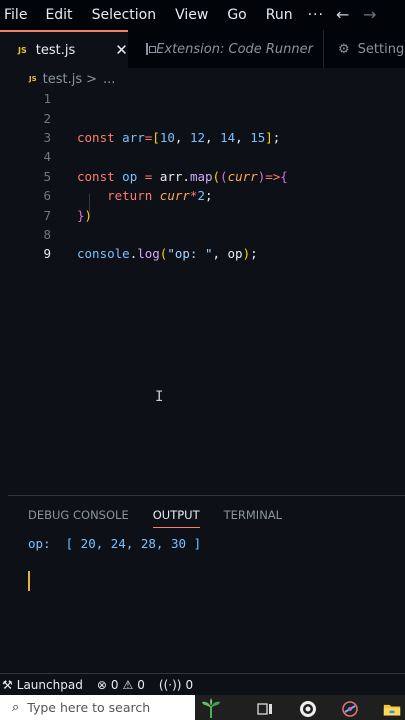 The width and height of the screenshot is (405, 720). Describe the element at coordinates (344, 49) in the screenshot. I see `gear-icon: ⚙` at that location.